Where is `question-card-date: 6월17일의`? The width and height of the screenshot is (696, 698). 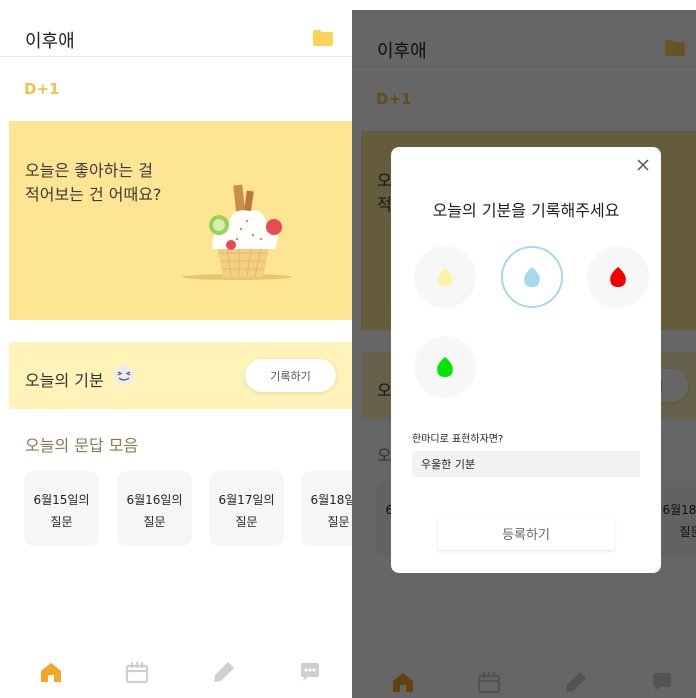
question-card-date: 6월17일의 is located at coordinates (246, 500).